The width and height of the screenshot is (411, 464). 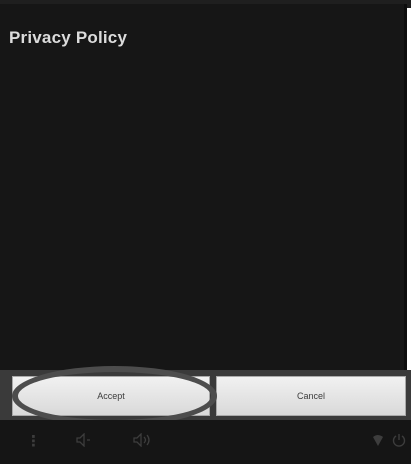 What do you see at coordinates (378, 441) in the screenshot?
I see `wifi-icon` at bounding box center [378, 441].